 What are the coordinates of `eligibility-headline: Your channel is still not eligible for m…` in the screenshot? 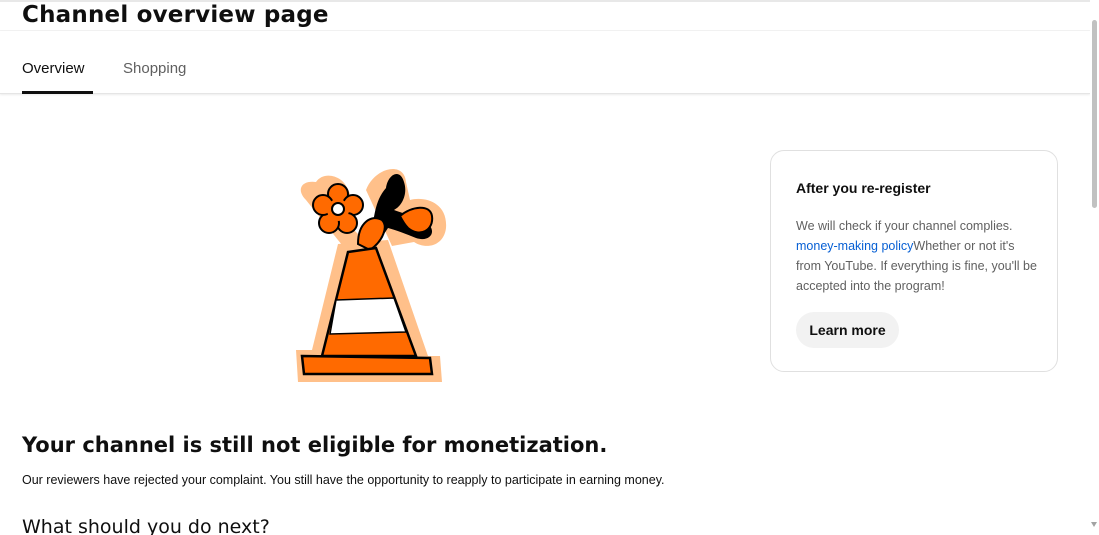 It's located at (315, 445).